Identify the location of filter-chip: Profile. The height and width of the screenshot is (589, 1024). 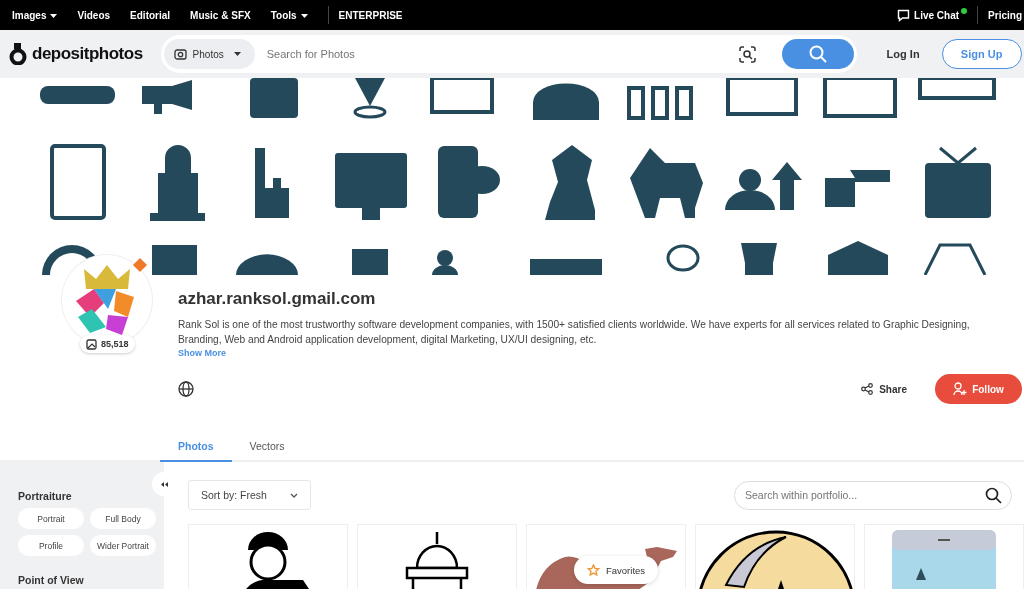
(51, 545).